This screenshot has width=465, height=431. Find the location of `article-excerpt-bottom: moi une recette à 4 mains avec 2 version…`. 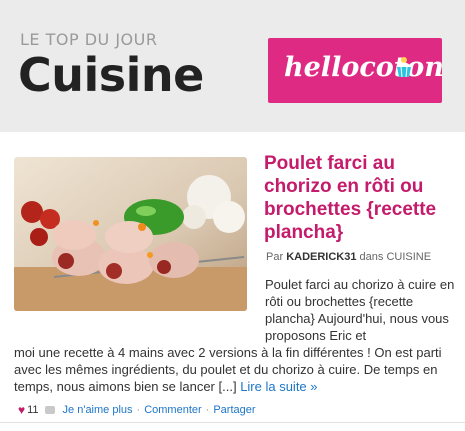

article-excerpt-bottom: moi une recette à 4 mains avec 2 version… is located at coordinates (236, 369).